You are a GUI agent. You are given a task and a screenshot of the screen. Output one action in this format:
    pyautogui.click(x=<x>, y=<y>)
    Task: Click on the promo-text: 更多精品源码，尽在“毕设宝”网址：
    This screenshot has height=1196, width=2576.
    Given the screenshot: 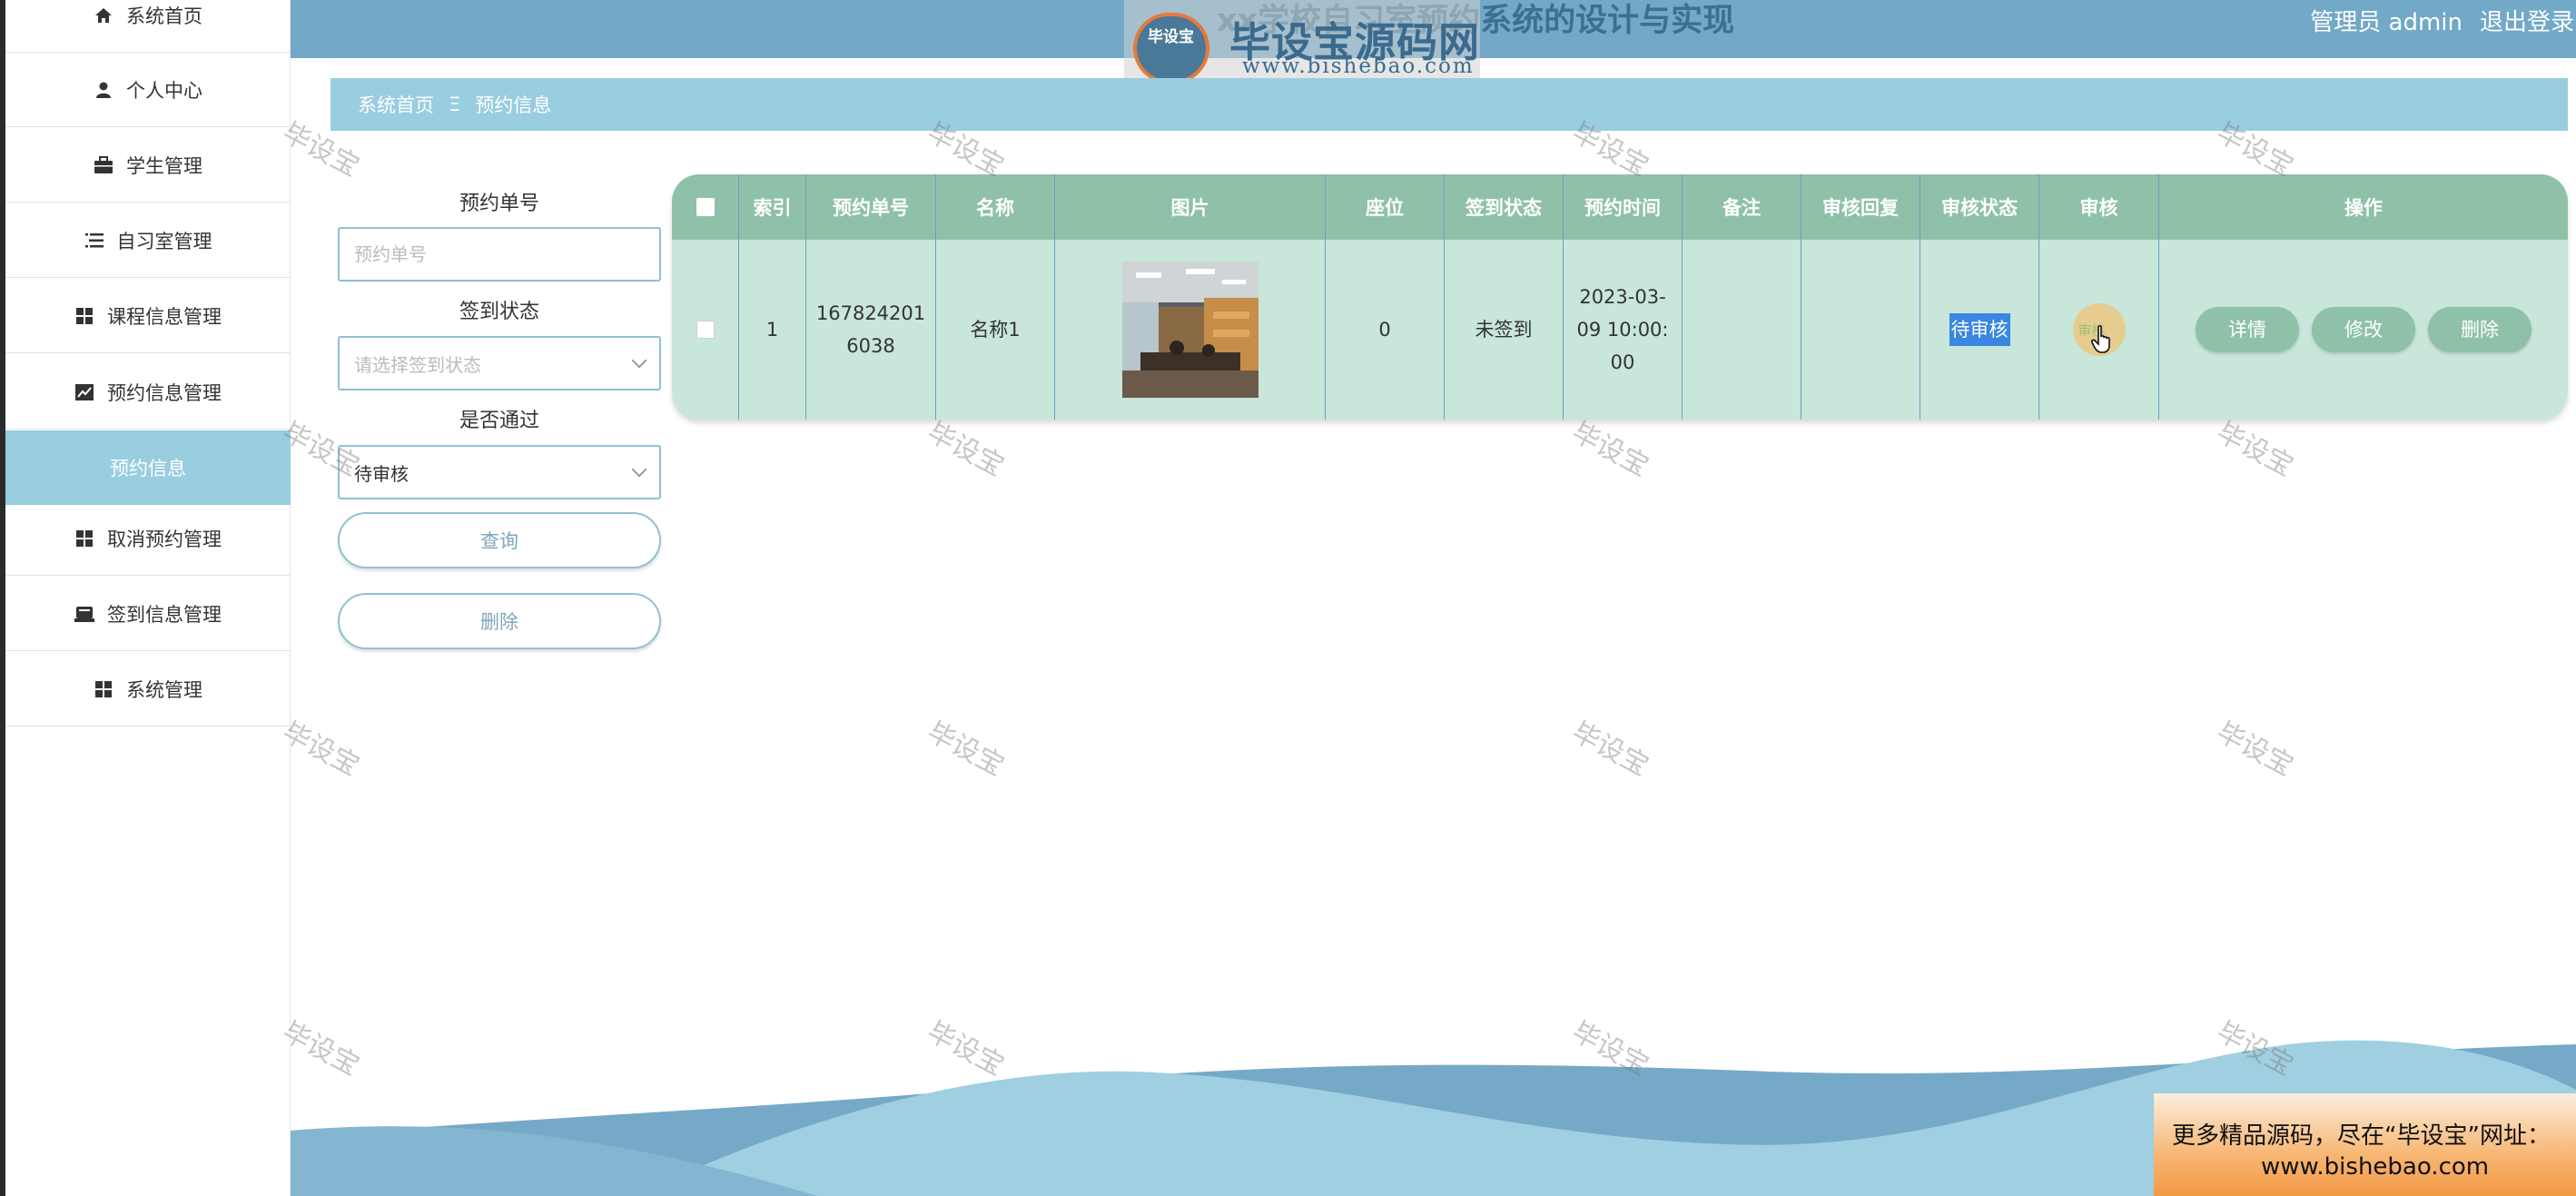 What is the action you would take?
    pyautogui.click(x=2361, y=1136)
    